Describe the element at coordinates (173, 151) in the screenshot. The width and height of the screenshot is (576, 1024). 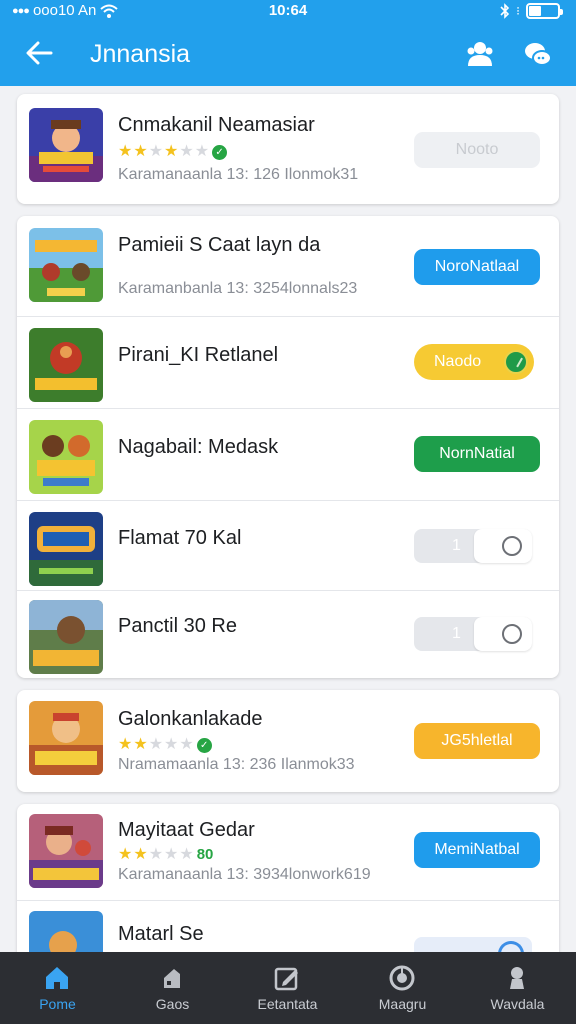
I see `star-rating: ★★★★★★ ✓` at that location.